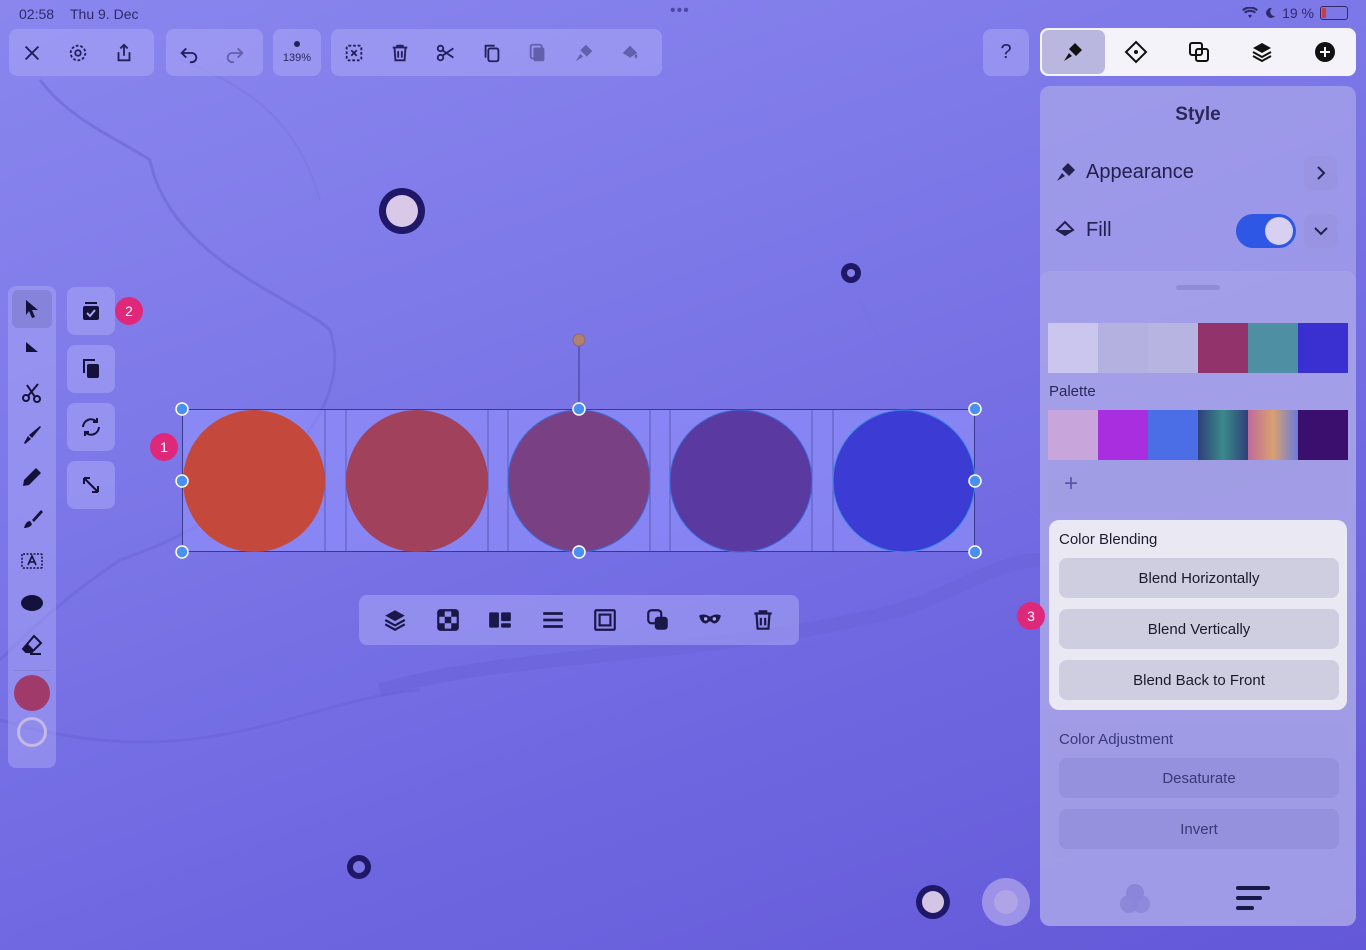  I want to click on resize-handle-br, so click(975, 552).